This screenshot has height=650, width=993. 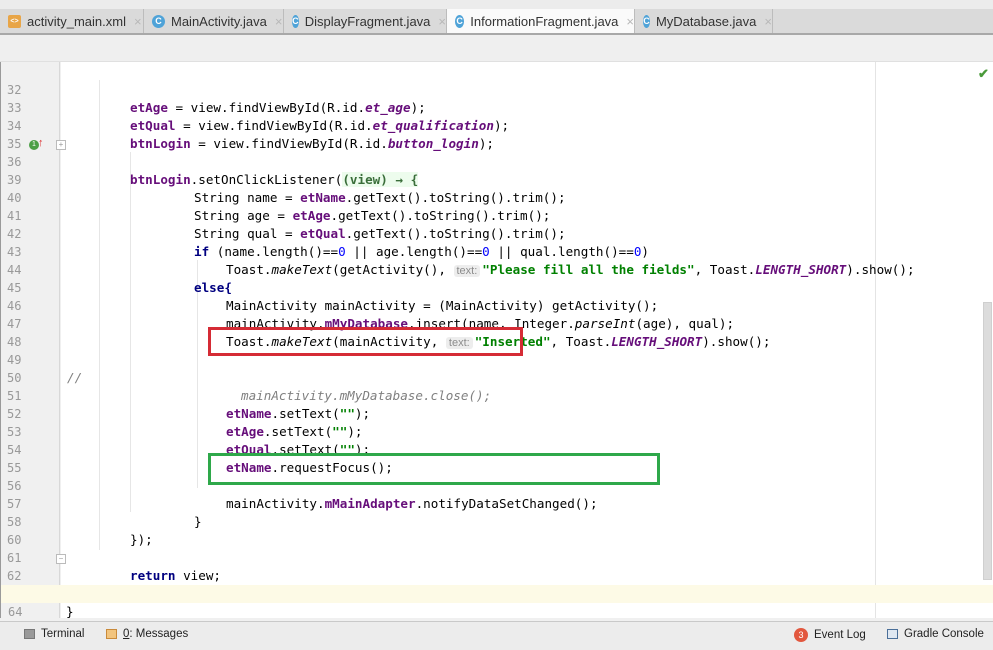 I want to click on code-line: 54 etName.requestFocus();, so click(x=496, y=449).